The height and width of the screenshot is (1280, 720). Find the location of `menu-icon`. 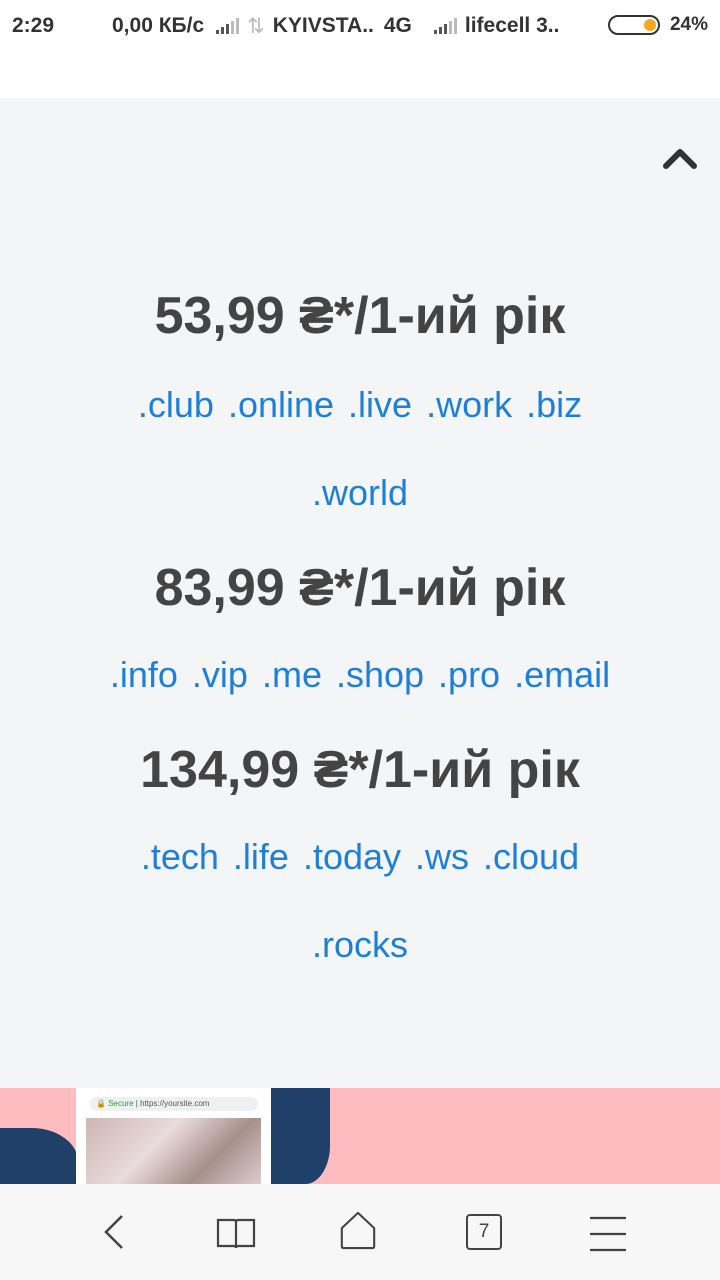

menu-icon is located at coordinates (608, 1234).